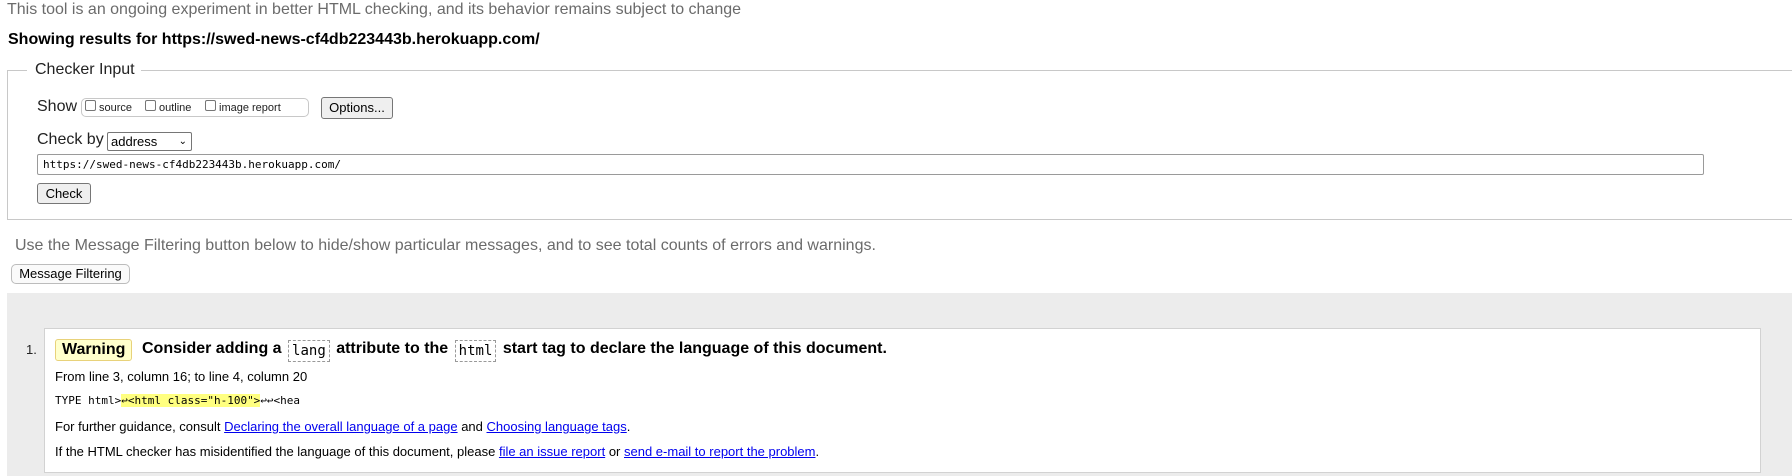 The height and width of the screenshot is (476, 1792). Describe the element at coordinates (70, 139) in the screenshot. I see `check-by-label: Check by` at that location.